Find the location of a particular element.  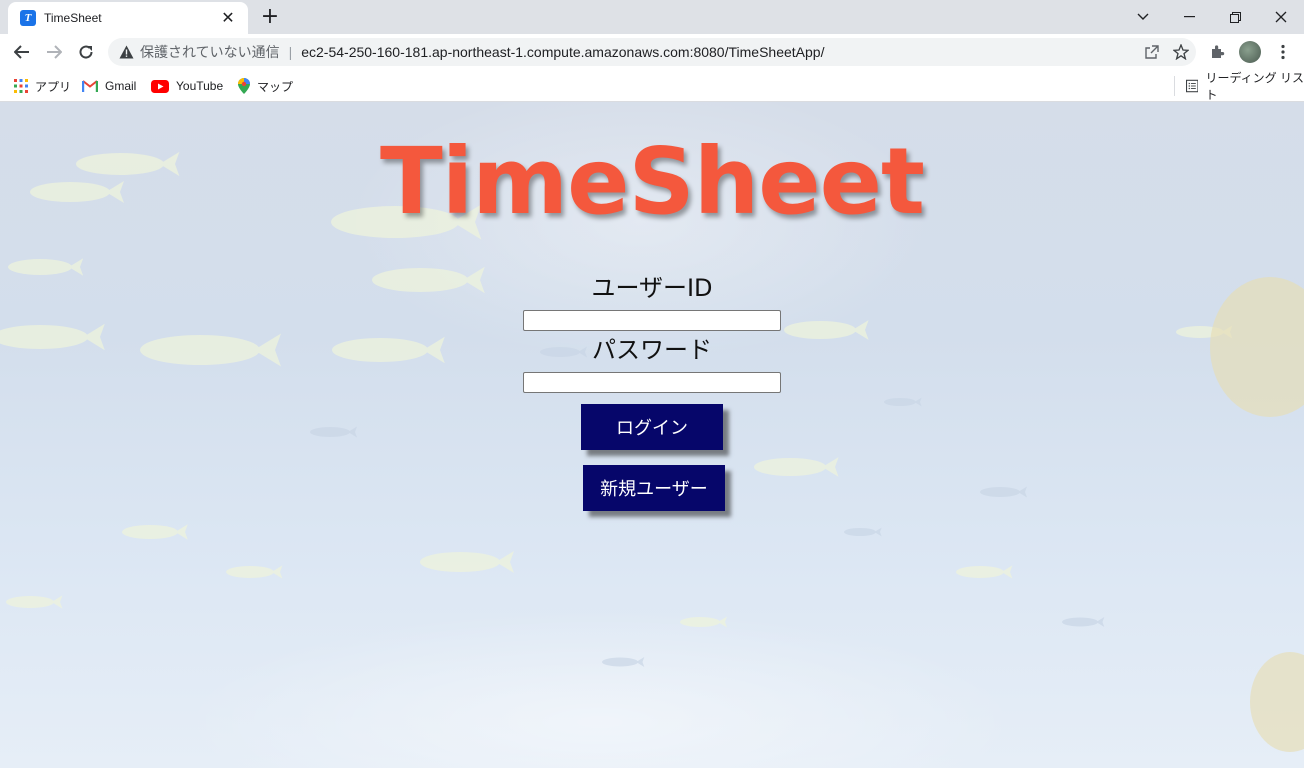

new-tab-button: + is located at coordinates (270, 18).